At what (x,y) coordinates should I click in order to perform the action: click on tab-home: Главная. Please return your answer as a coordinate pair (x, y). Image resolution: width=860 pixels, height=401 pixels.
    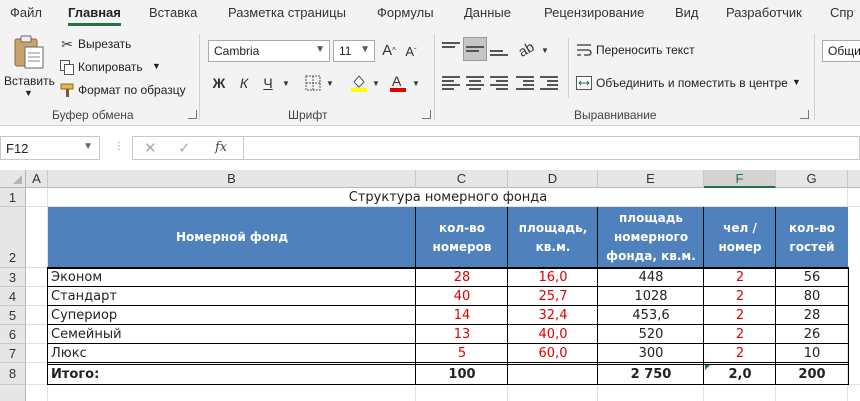
    Looking at the image, I should click on (94, 15).